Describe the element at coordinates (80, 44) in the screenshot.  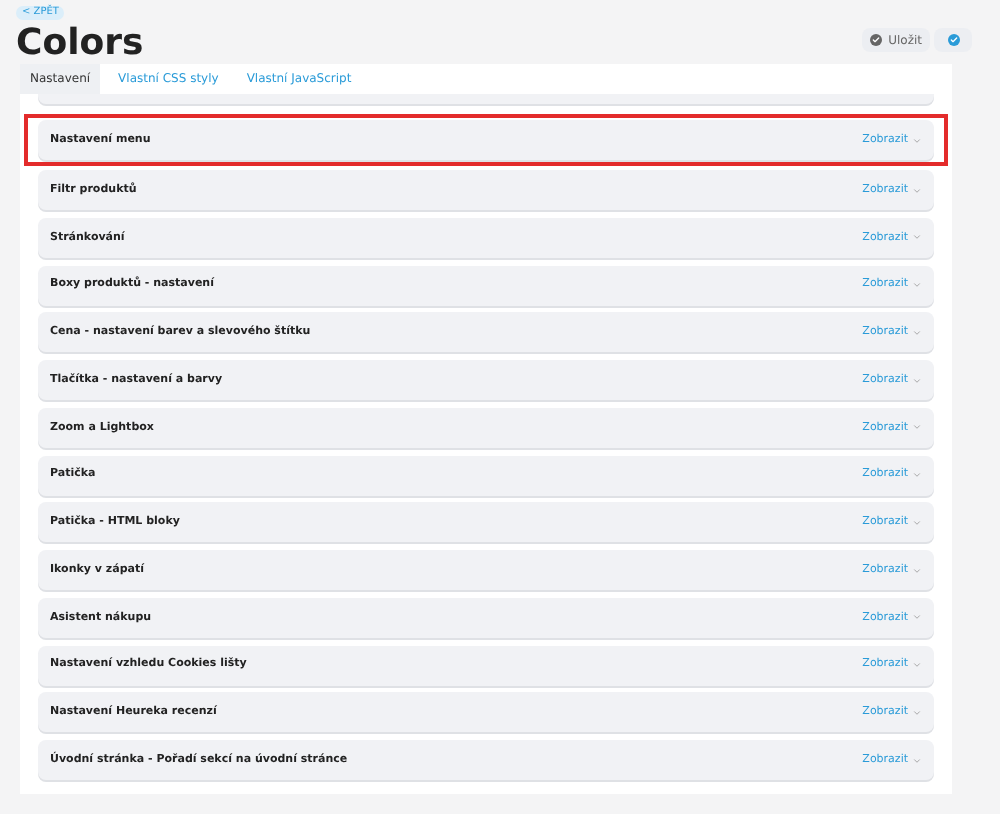
I see `page-title: Colors` at that location.